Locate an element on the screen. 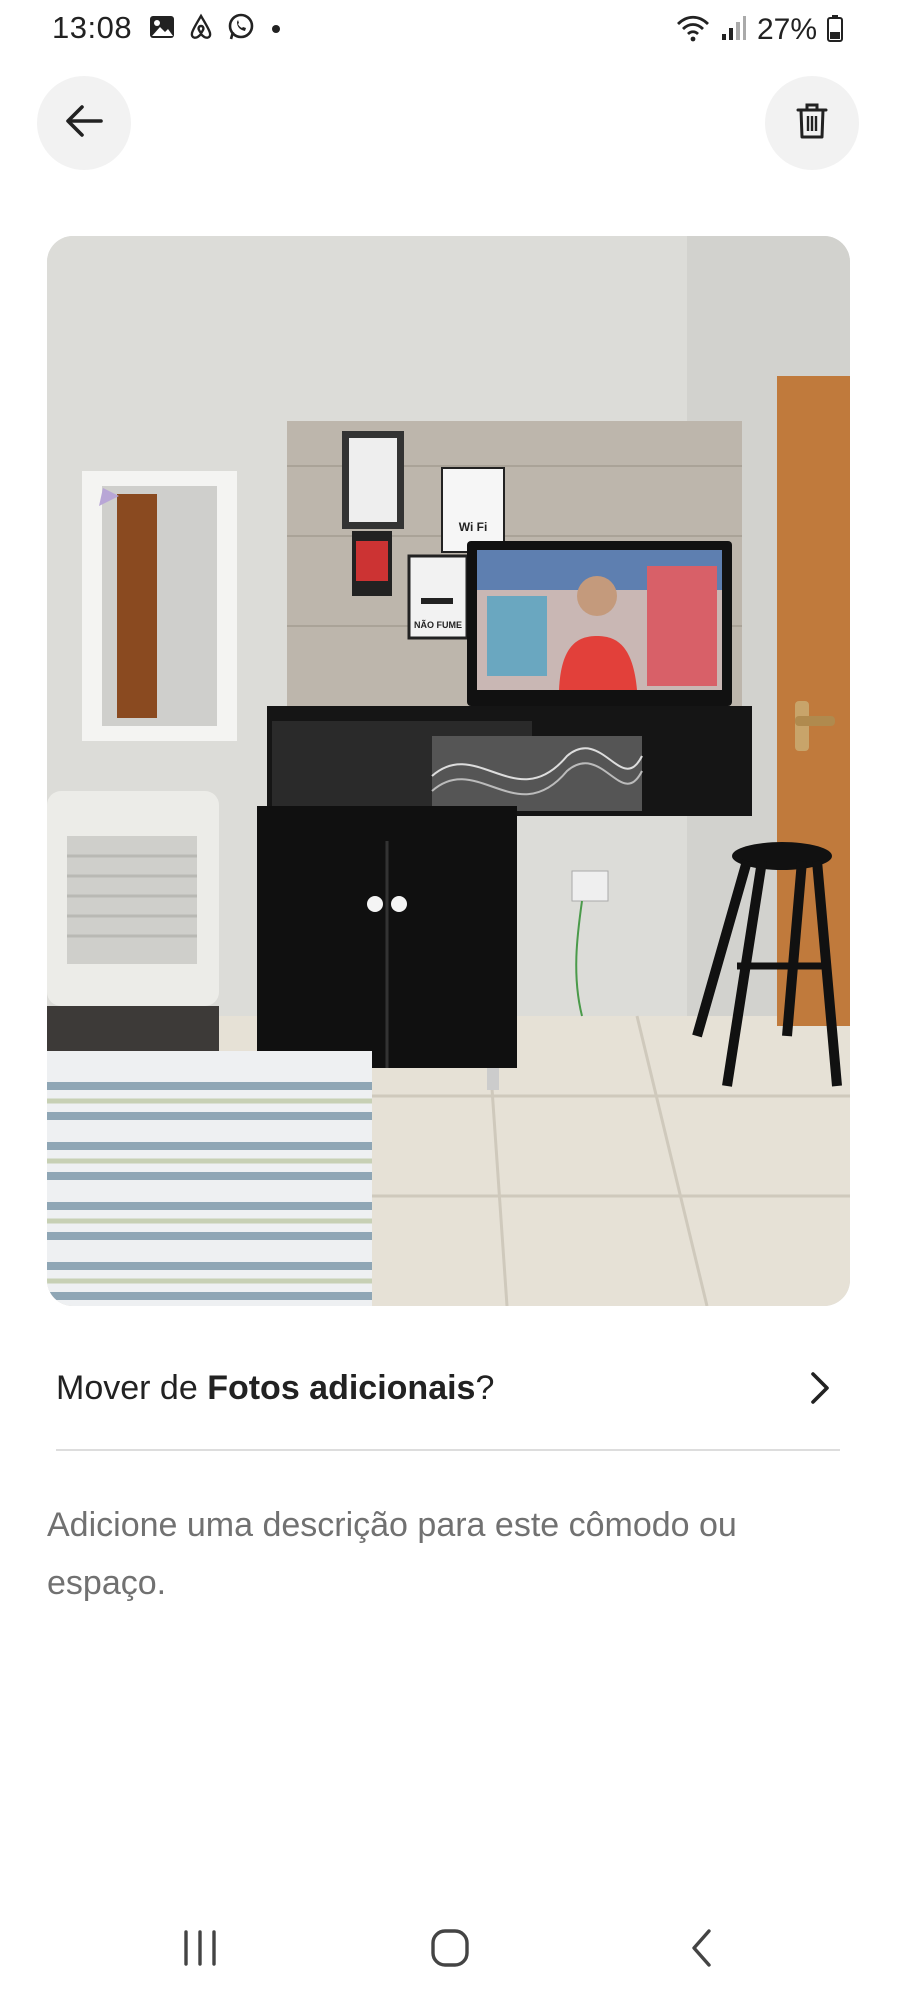 Image resolution: width=897 pixels, height=2000 pixels. notification-icons is located at coordinates (214, 29).